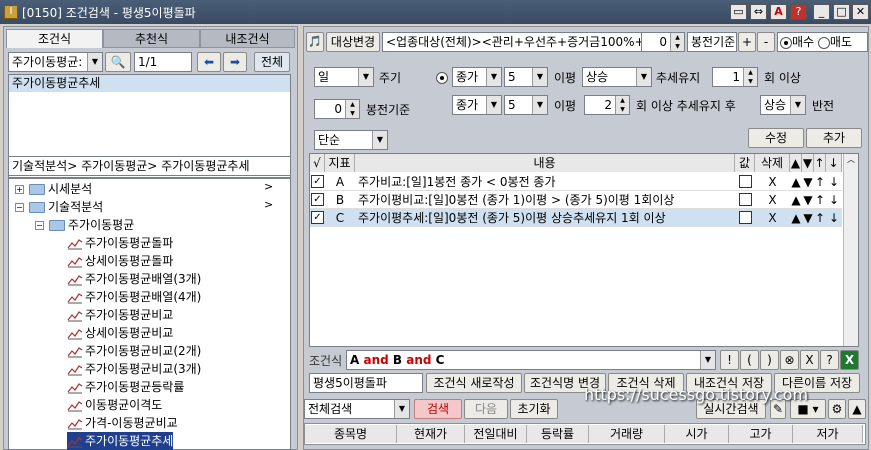  What do you see at coordinates (486, 409) in the screenshot?
I see `next-button: 다음` at bounding box center [486, 409].